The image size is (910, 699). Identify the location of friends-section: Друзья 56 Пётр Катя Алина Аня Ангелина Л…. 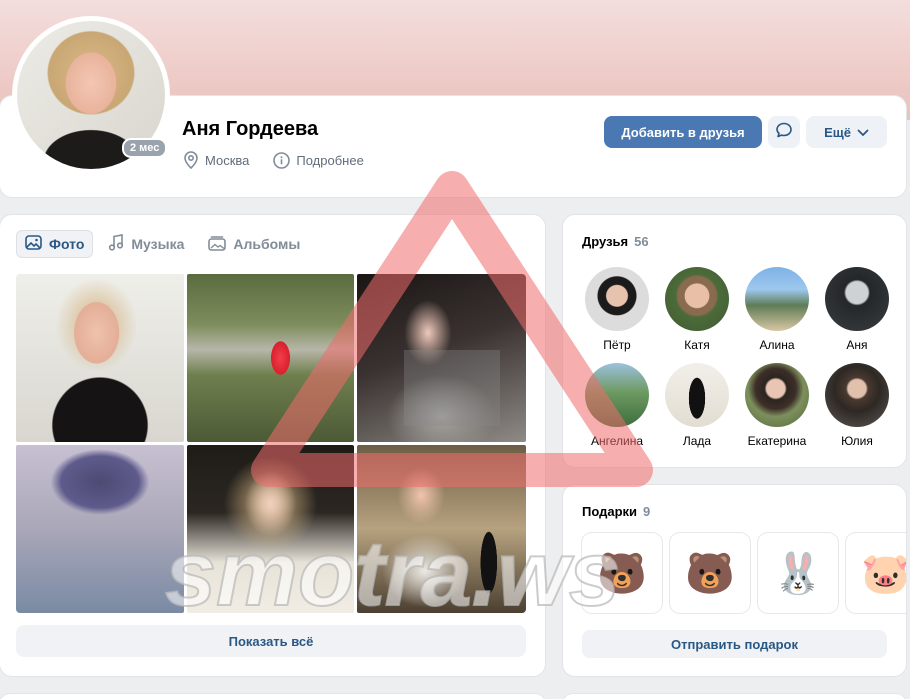
(734, 341).